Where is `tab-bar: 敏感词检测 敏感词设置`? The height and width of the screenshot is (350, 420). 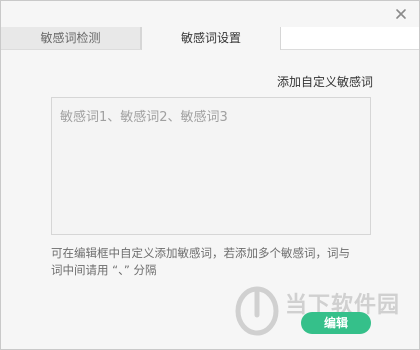
tab-bar: 敏感词检测 敏感词设置 is located at coordinates (210, 38).